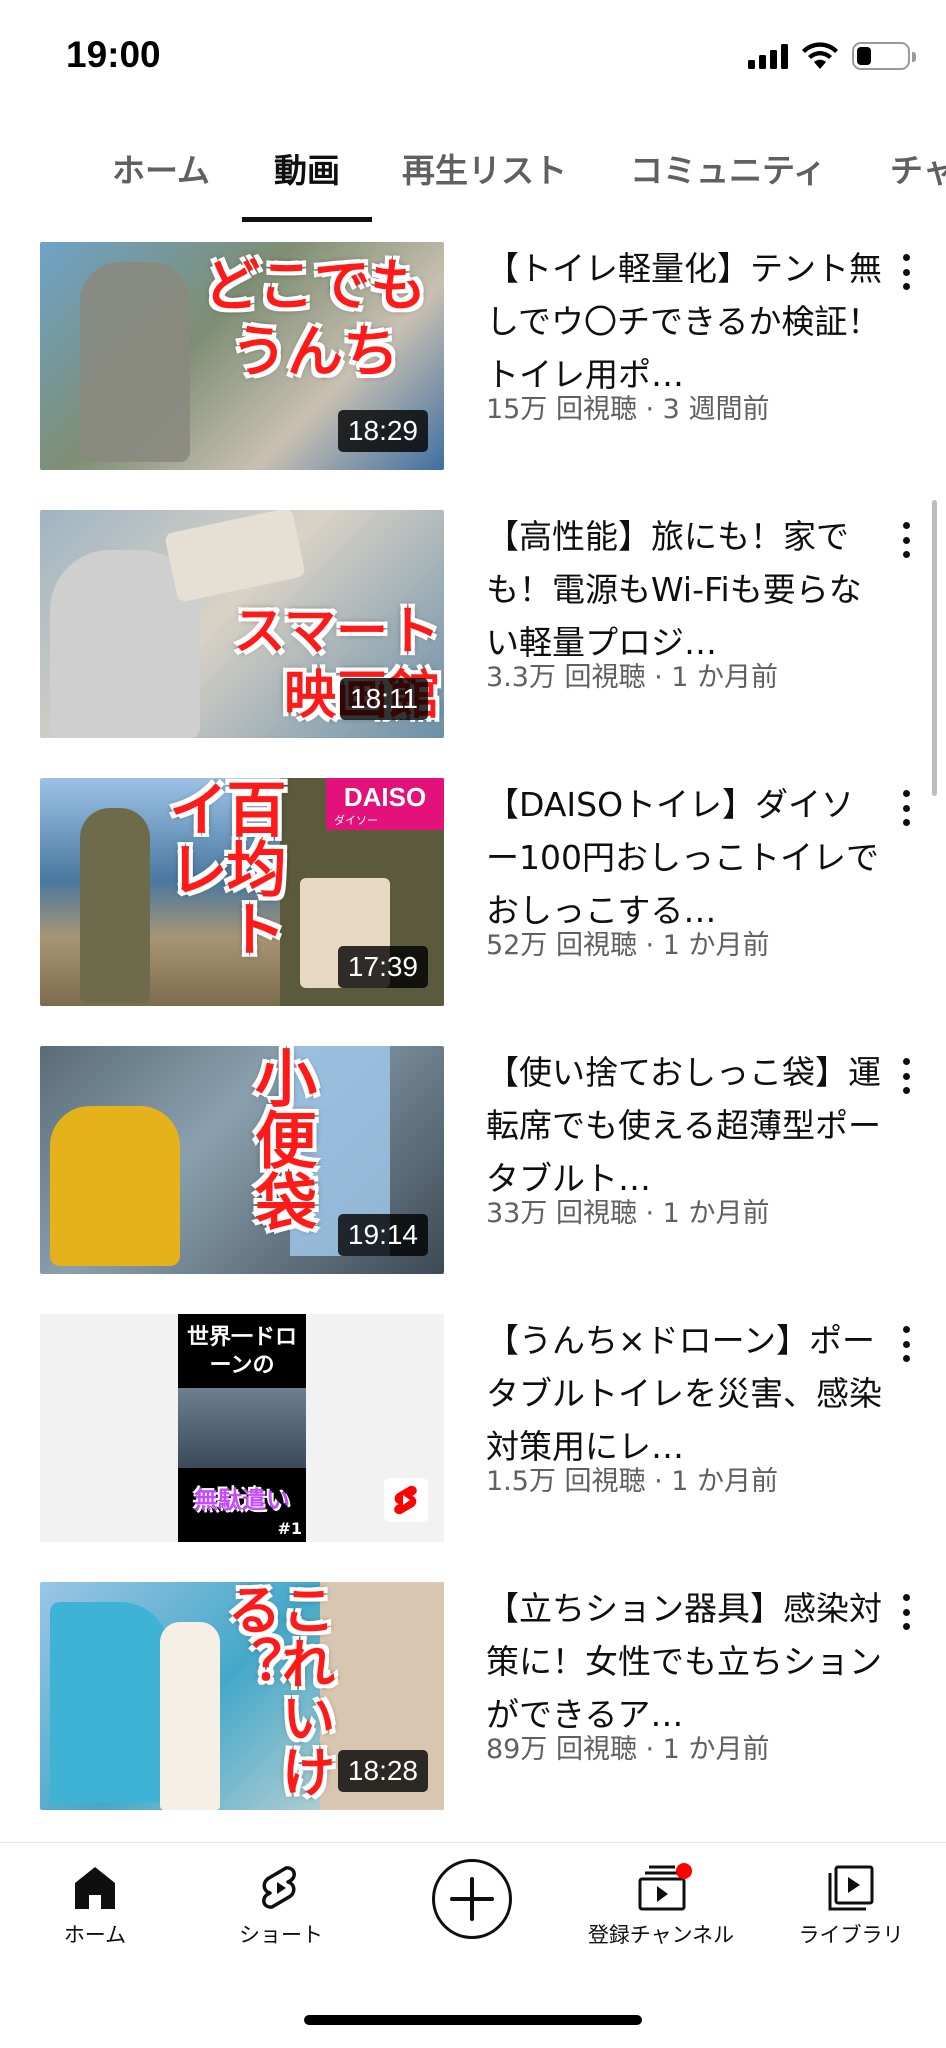 The image size is (946, 2048). I want to click on tab-home: ホーム, so click(161, 183).